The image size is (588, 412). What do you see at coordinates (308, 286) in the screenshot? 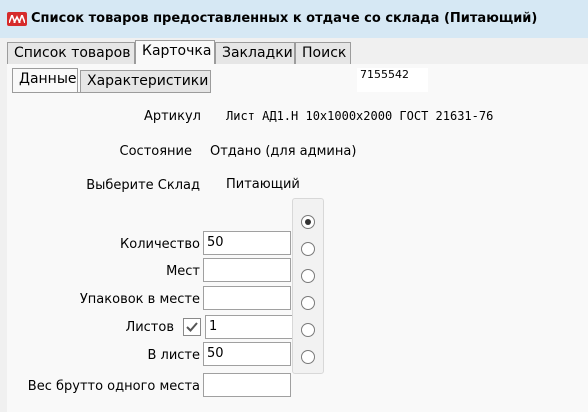
I see `unit-radio-group` at bounding box center [308, 286].